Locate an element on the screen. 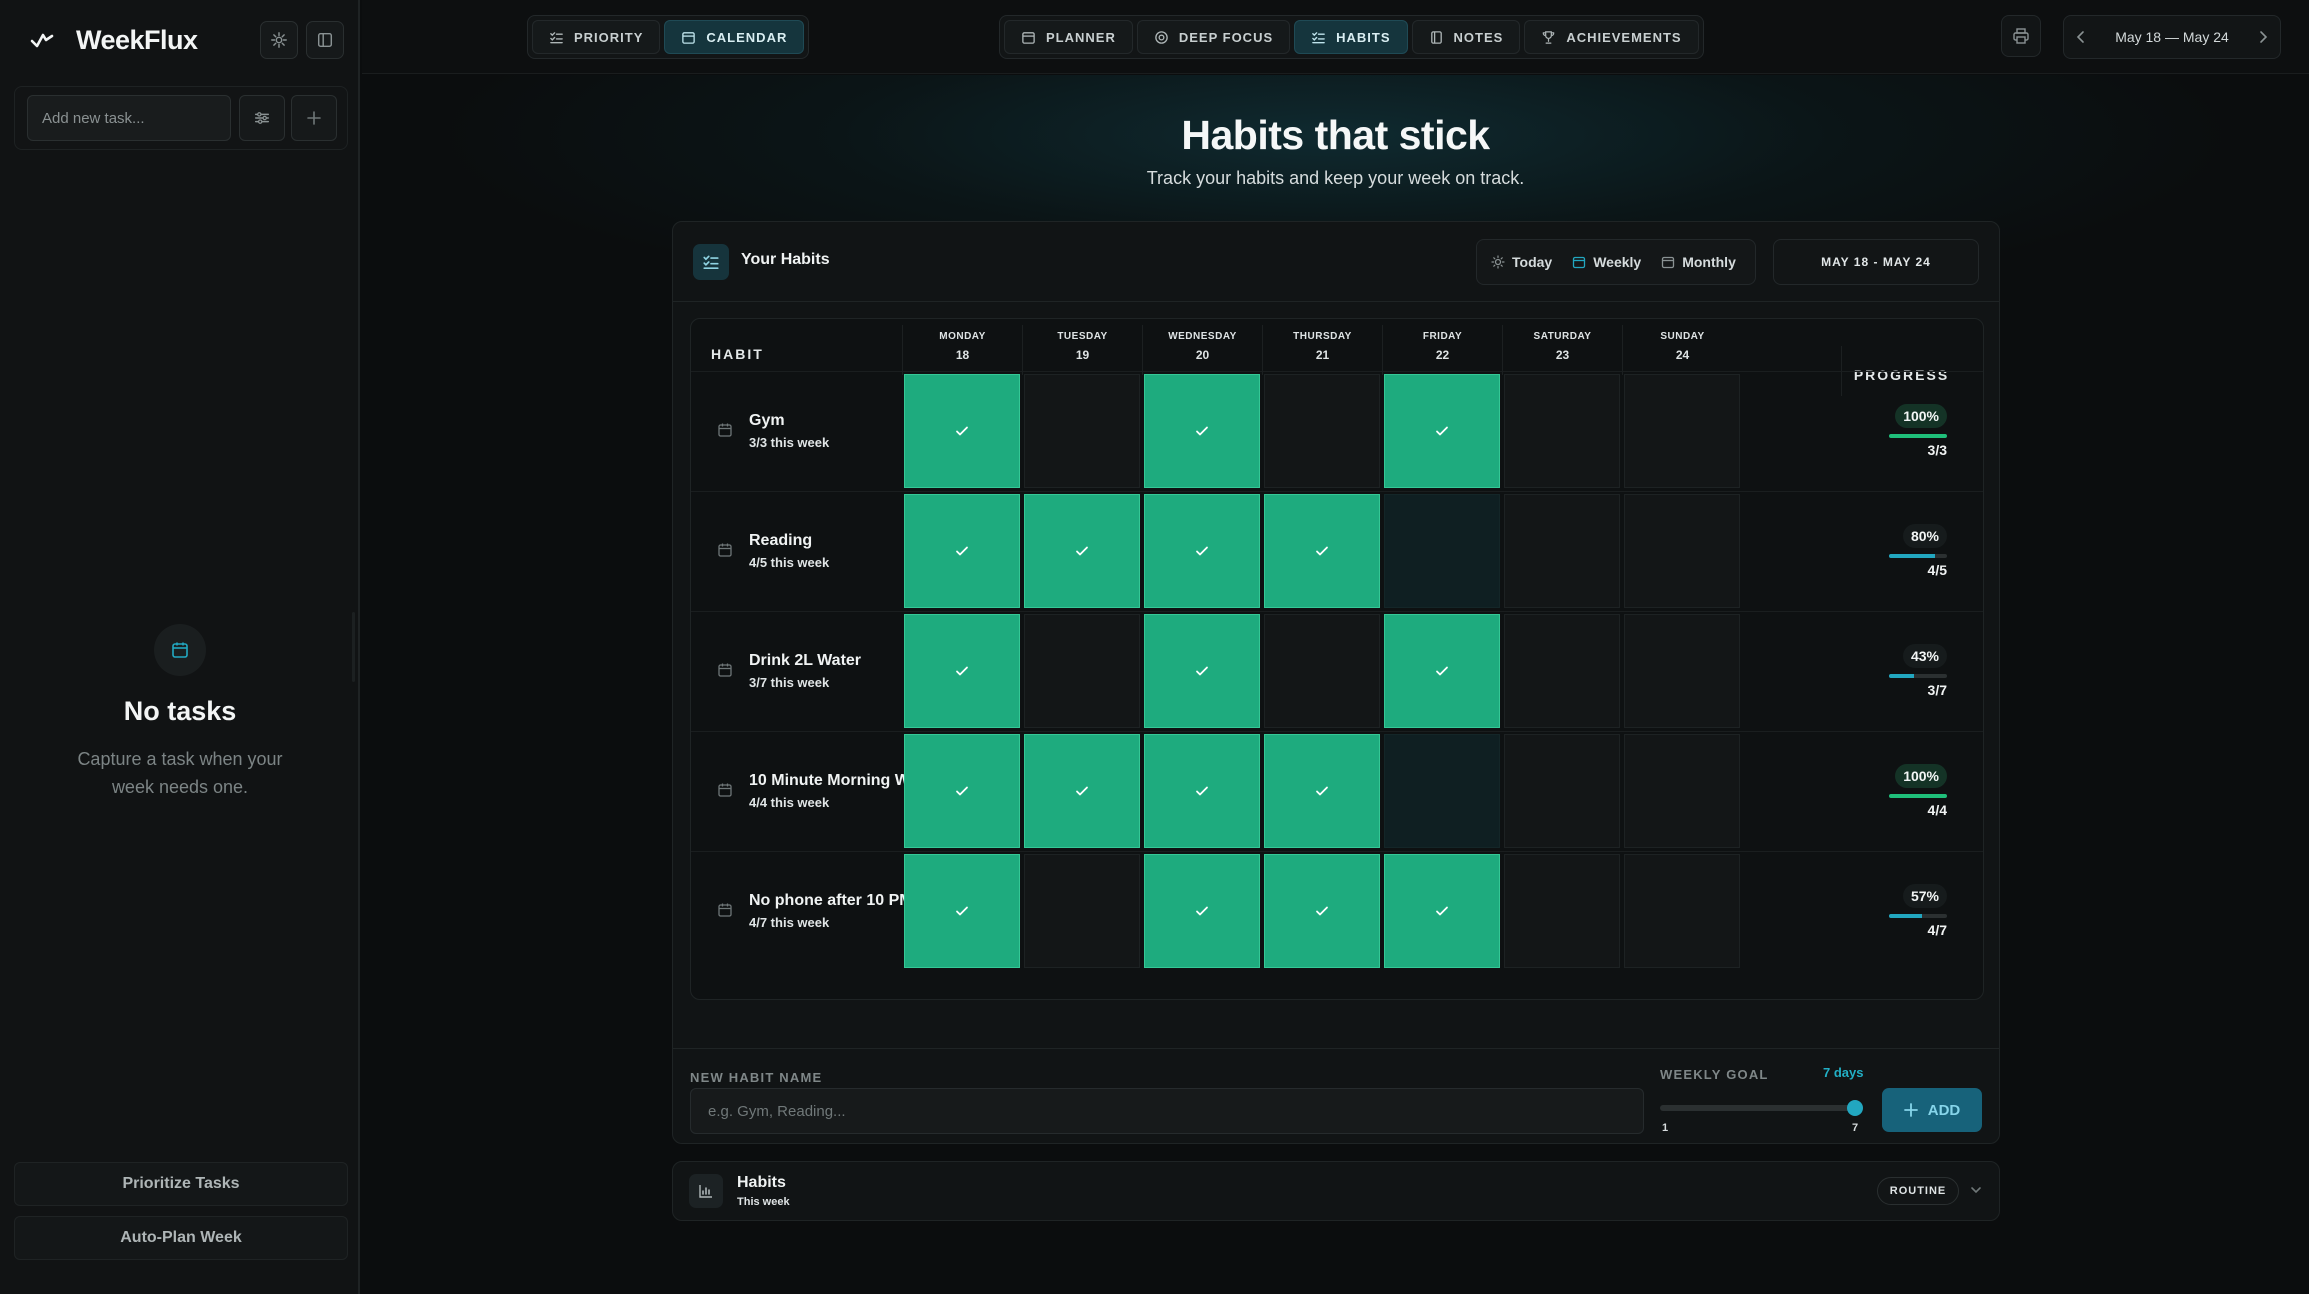 This screenshot has height=1294, width=2309. day-date: 21 is located at coordinates (1322, 355).